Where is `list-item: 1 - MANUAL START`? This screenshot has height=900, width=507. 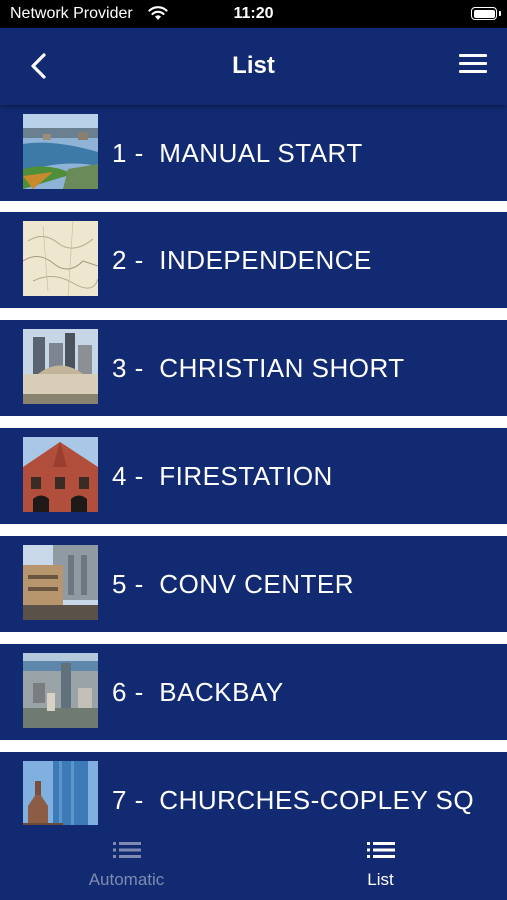 list-item: 1 - MANUAL START is located at coordinates (253, 153).